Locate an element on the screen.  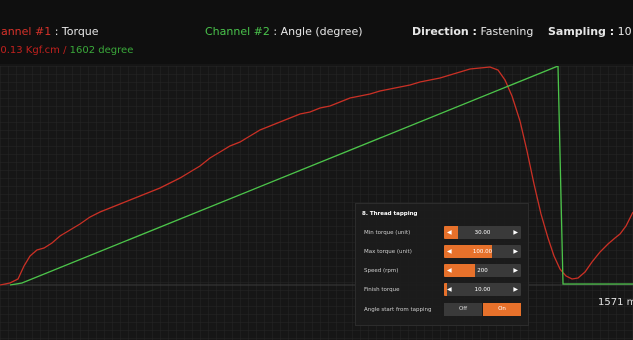
max-torque-value: 100.00 is located at coordinates (482, 252).